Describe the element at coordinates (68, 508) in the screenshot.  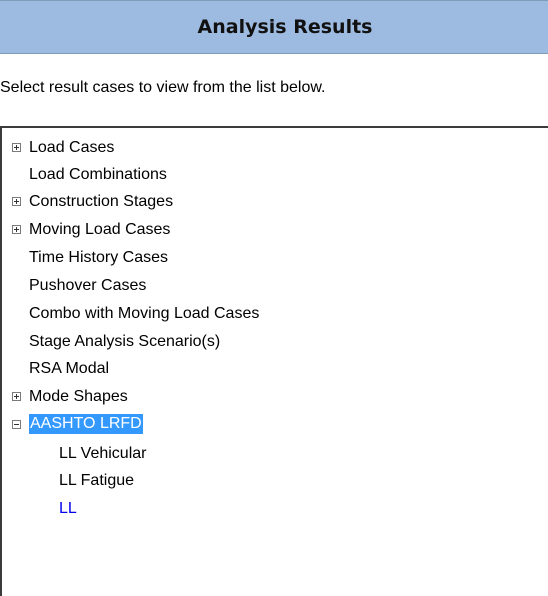
I see `tree-item-label: LL` at that location.